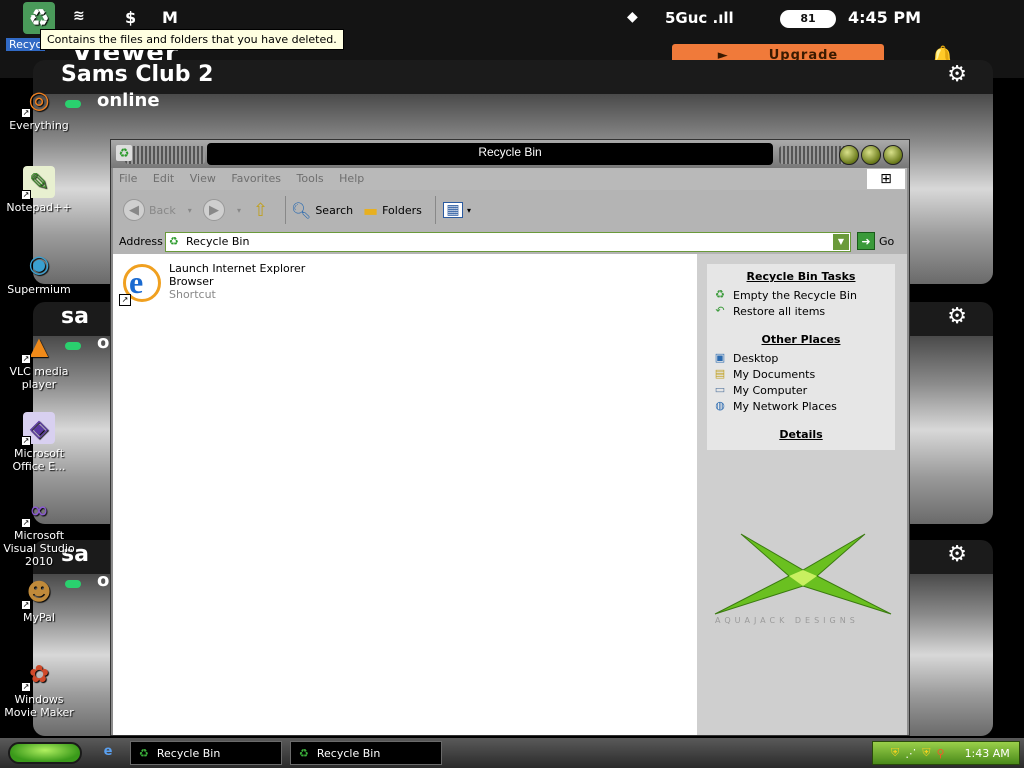  I want to click on internet-explorer-icon: e, so click(108, 752).